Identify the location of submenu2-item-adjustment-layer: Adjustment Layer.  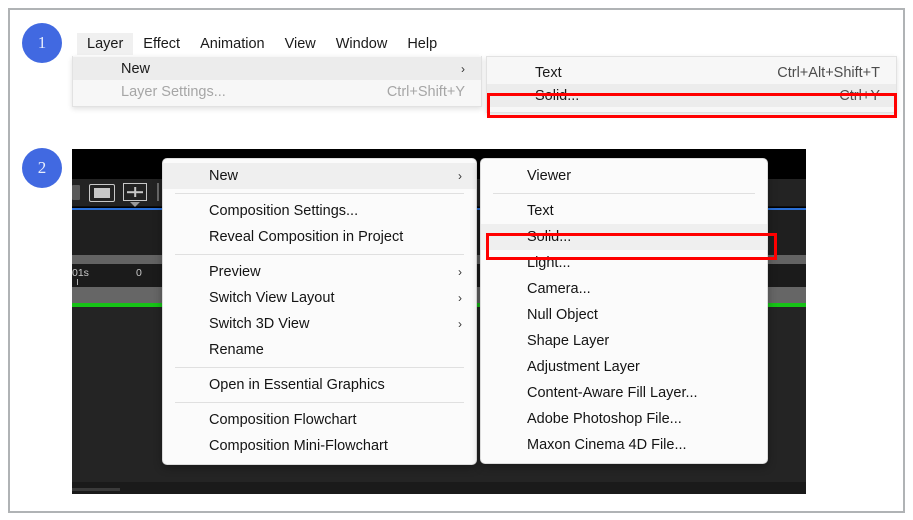
(624, 367).